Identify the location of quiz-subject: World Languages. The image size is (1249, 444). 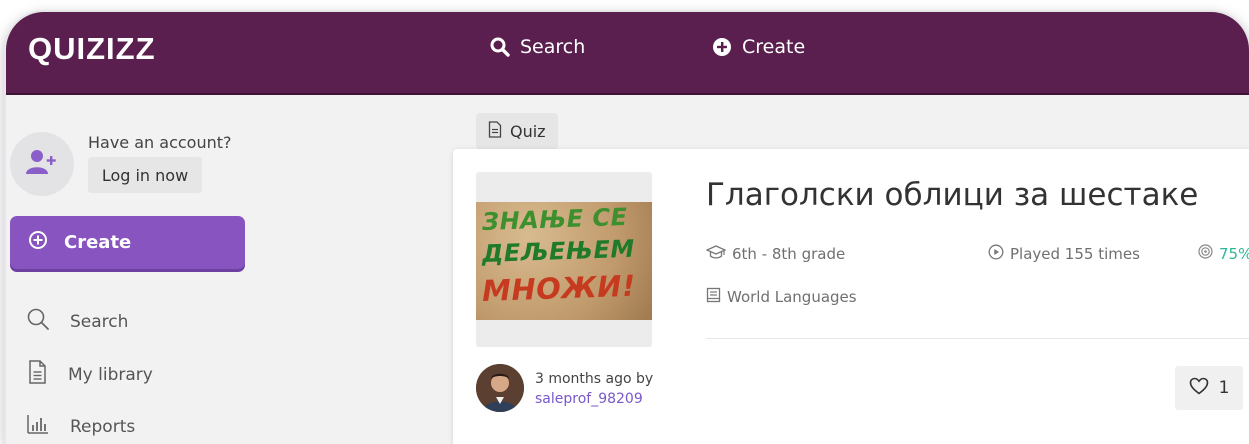
(781, 297).